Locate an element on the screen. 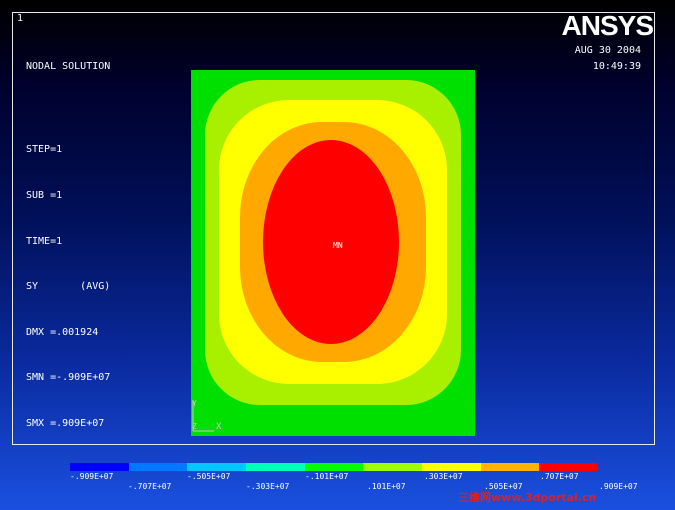 Image resolution: width=675 pixels, height=510 pixels. legend-label-top-3: -.101E+07 is located at coordinates (327, 476).